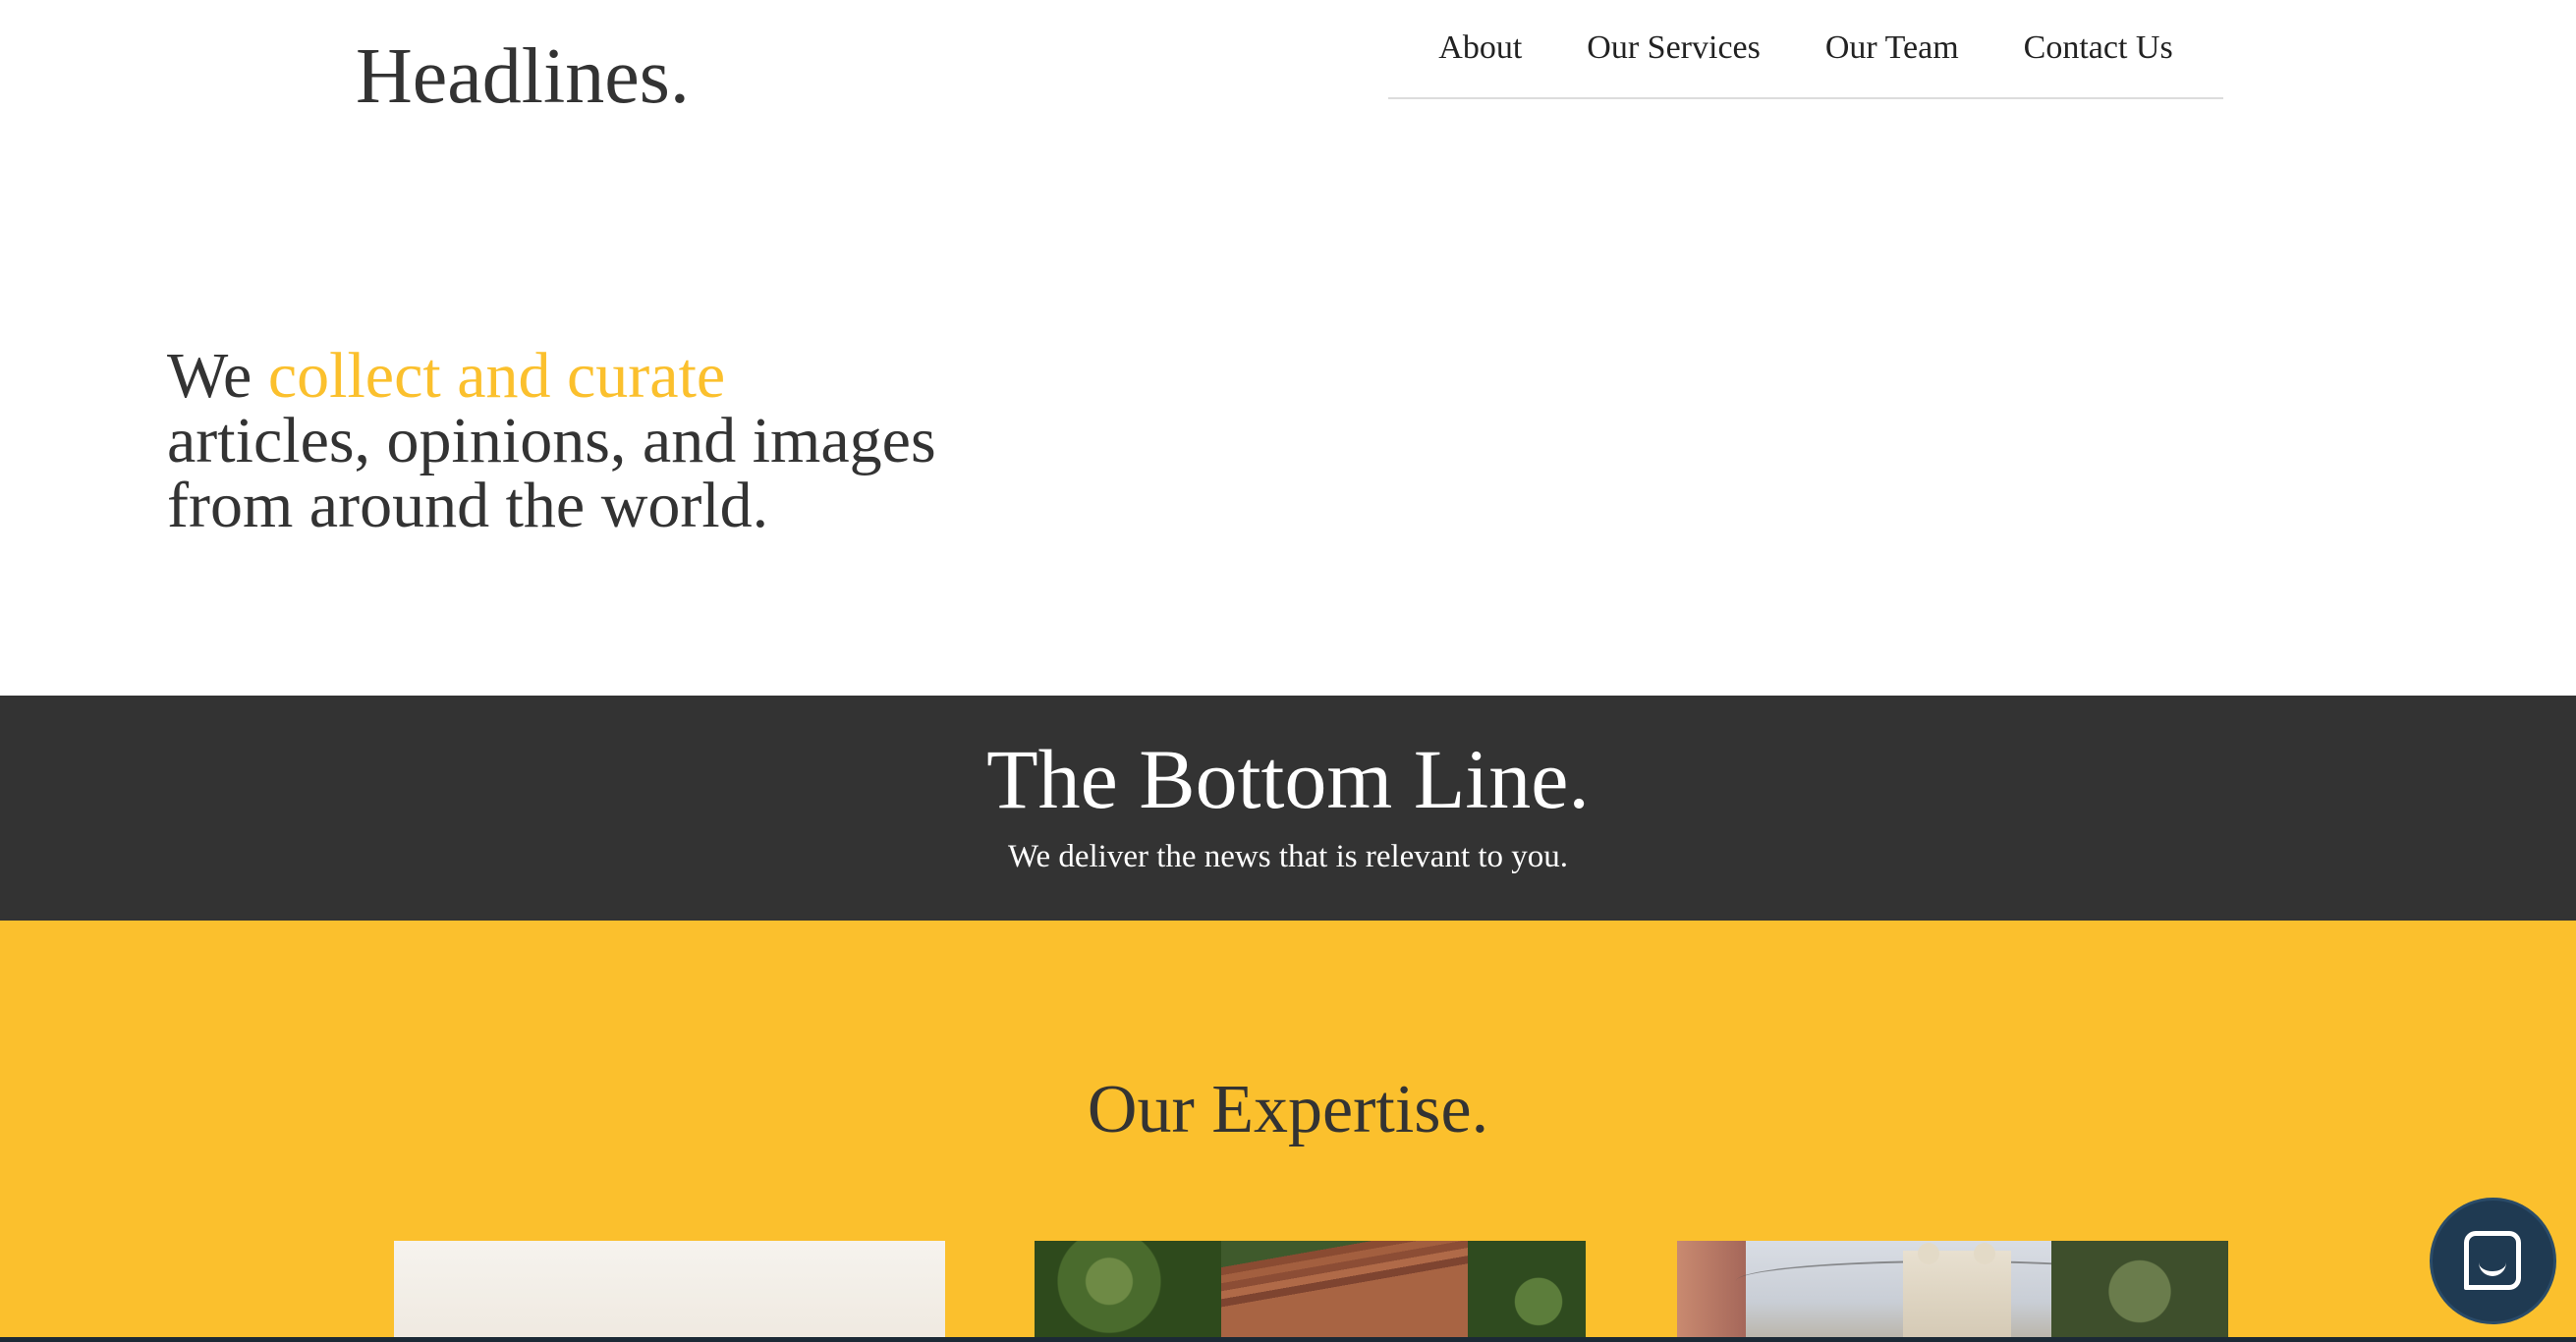 This screenshot has height=1342, width=2576. What do you see at coordinates (468, 505) in the screenshot?
I see `hero-line-3: from around the world.` at bounding box center [468, 505].